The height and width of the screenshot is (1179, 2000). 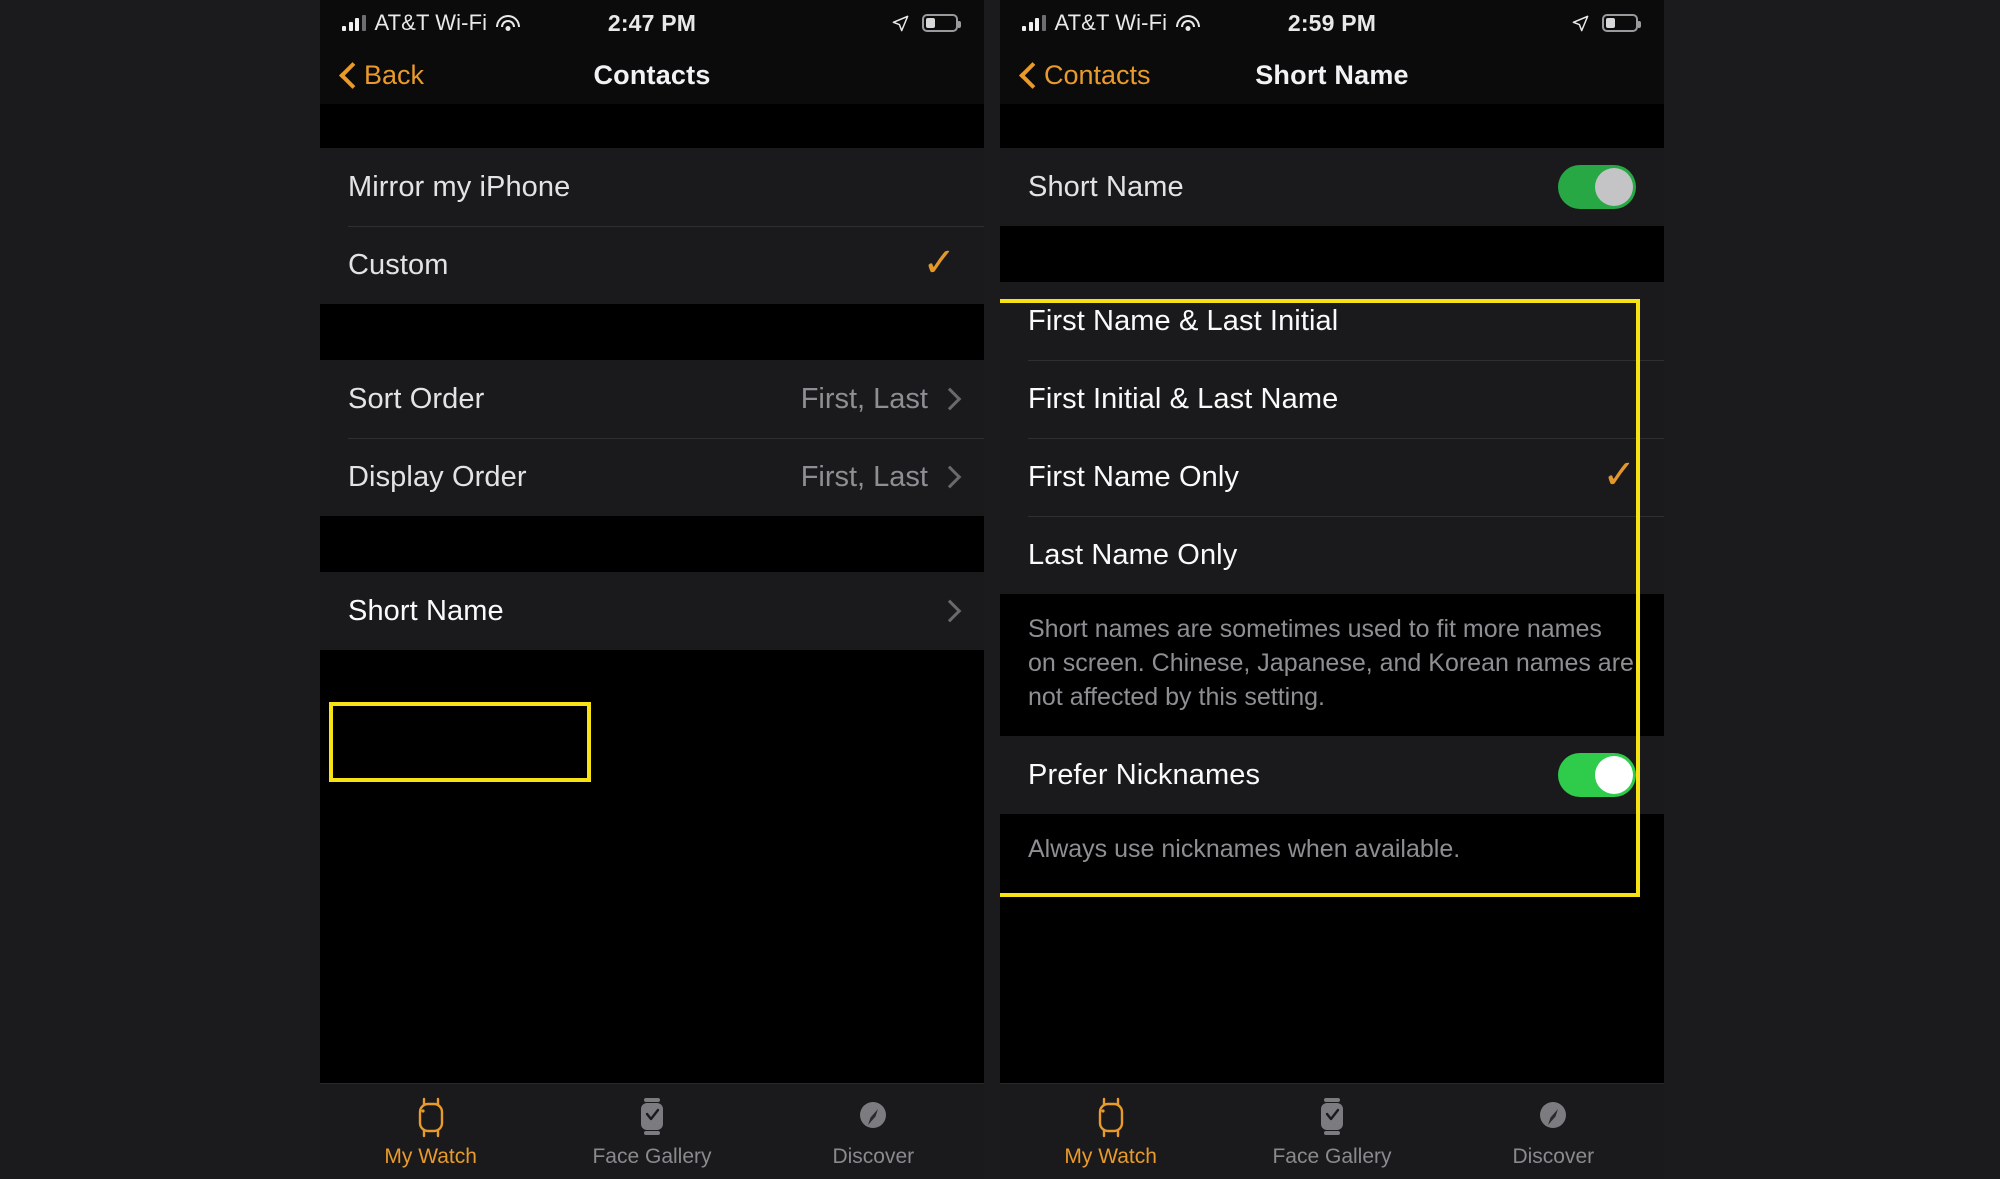 What do you see at coordinates (1133, 554) in the screenshot?
I see `option-label: Last Name Only` at bounding box center [1133, 554].